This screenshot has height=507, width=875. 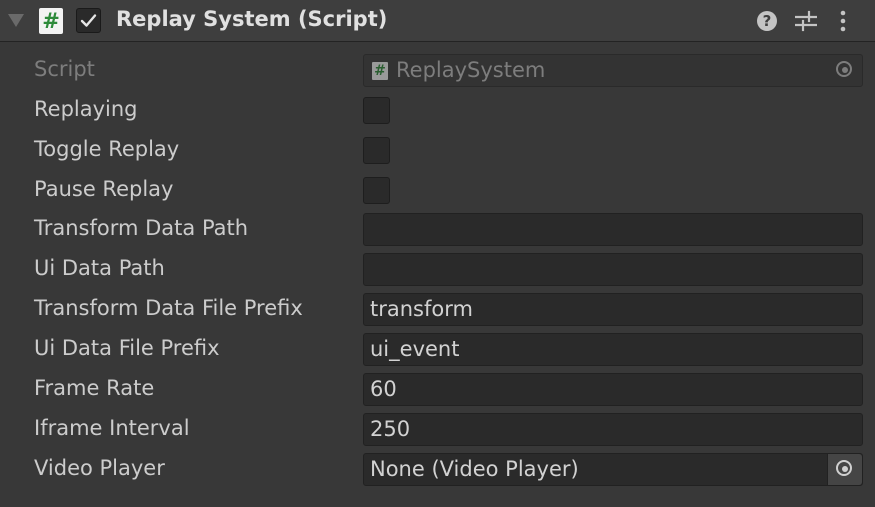 I want to click on field-label: Replaying, so click(x=86, y=109).